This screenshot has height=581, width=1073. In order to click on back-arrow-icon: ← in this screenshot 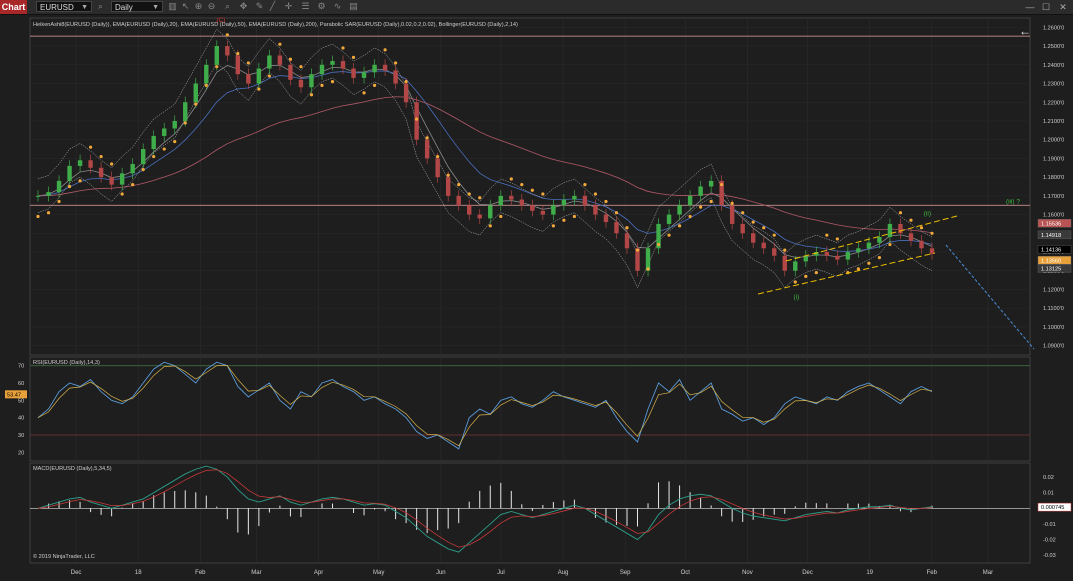, I will do `click(1025, 31)`.